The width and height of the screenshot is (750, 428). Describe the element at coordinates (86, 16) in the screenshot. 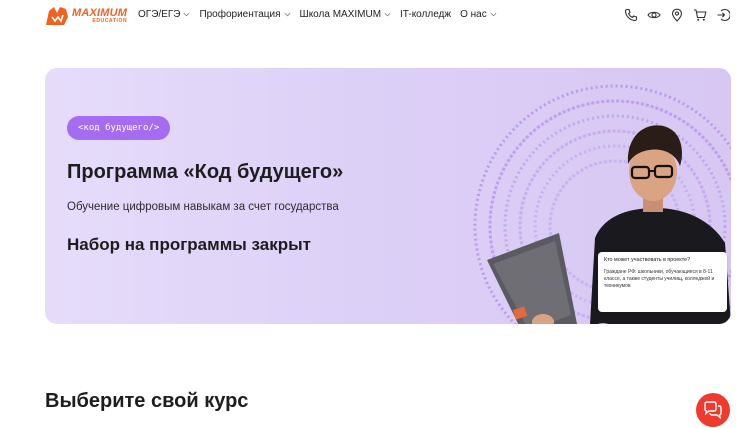

I see `logo: MAXIMUM EDUCATION` at that location.